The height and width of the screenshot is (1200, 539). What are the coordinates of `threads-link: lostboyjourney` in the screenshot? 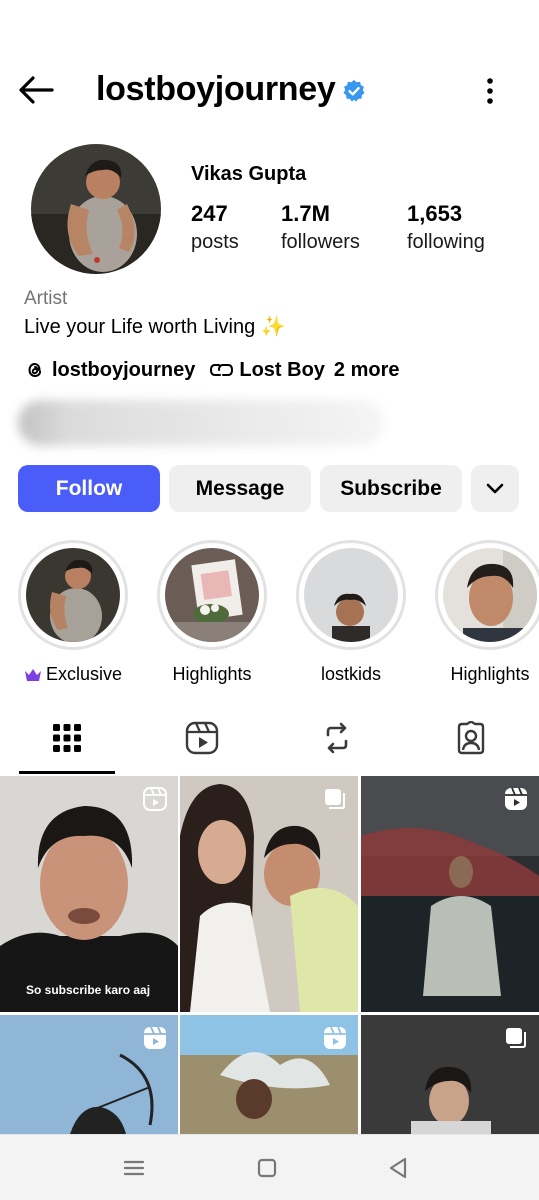 It's located at (109, 370).